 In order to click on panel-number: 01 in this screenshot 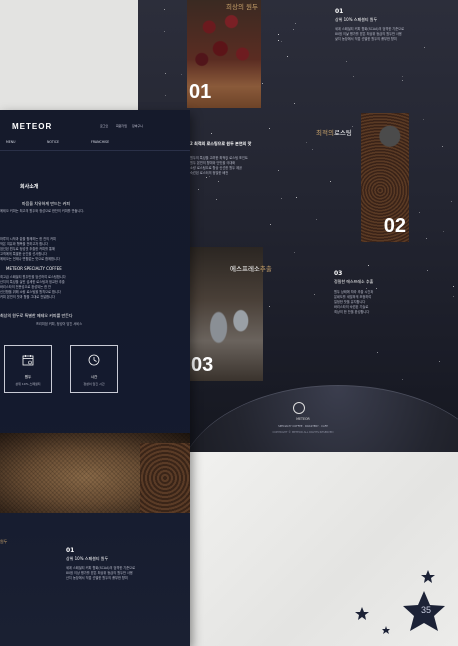, I will do `click(200, 92)`.